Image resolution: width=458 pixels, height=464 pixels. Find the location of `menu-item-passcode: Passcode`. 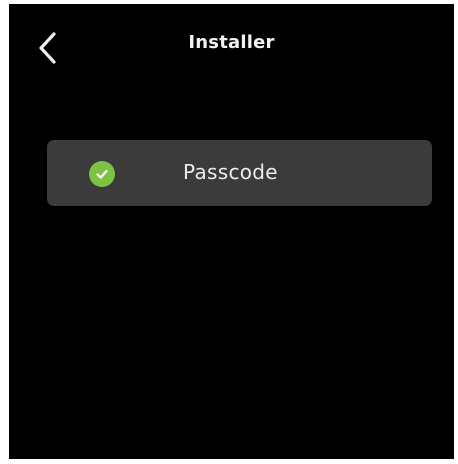

menu-item-passcode: Passcode is located at coordinates (239, 173).